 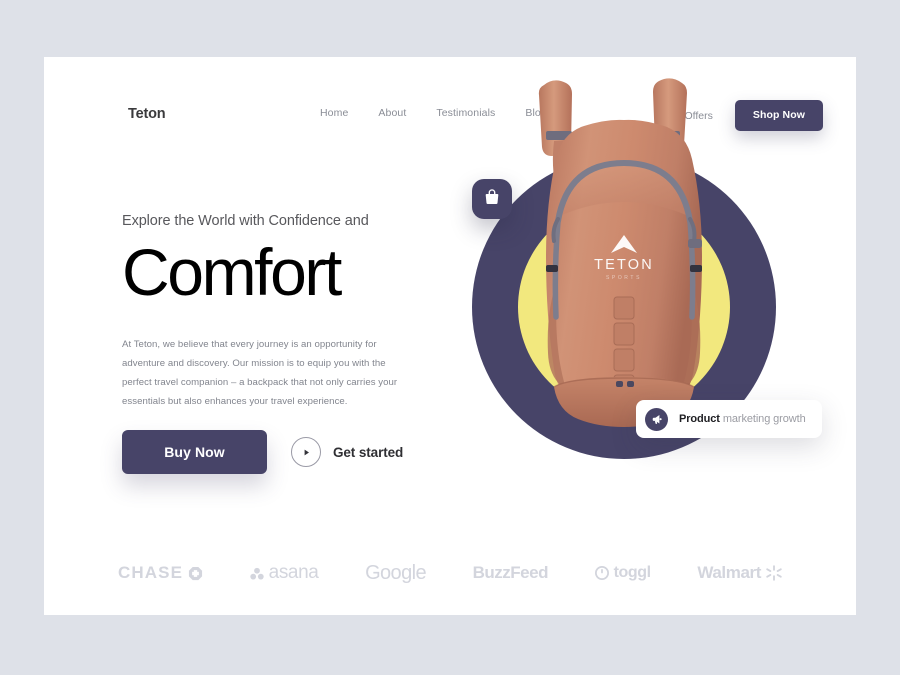 I want to click on logo-buzzfeed: BuzzFeed, so click(x=510, y=573).